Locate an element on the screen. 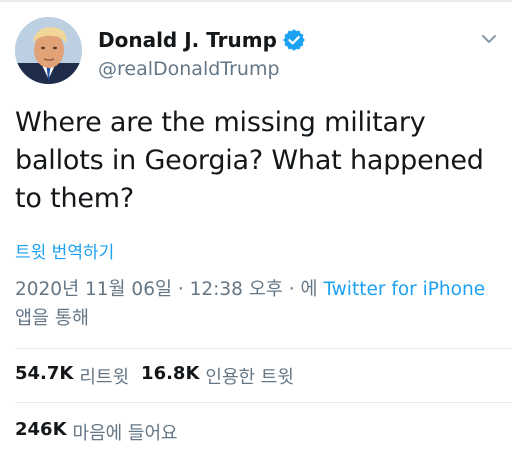  meta-separator-via: · 에 is located at coordinates (303, 289).